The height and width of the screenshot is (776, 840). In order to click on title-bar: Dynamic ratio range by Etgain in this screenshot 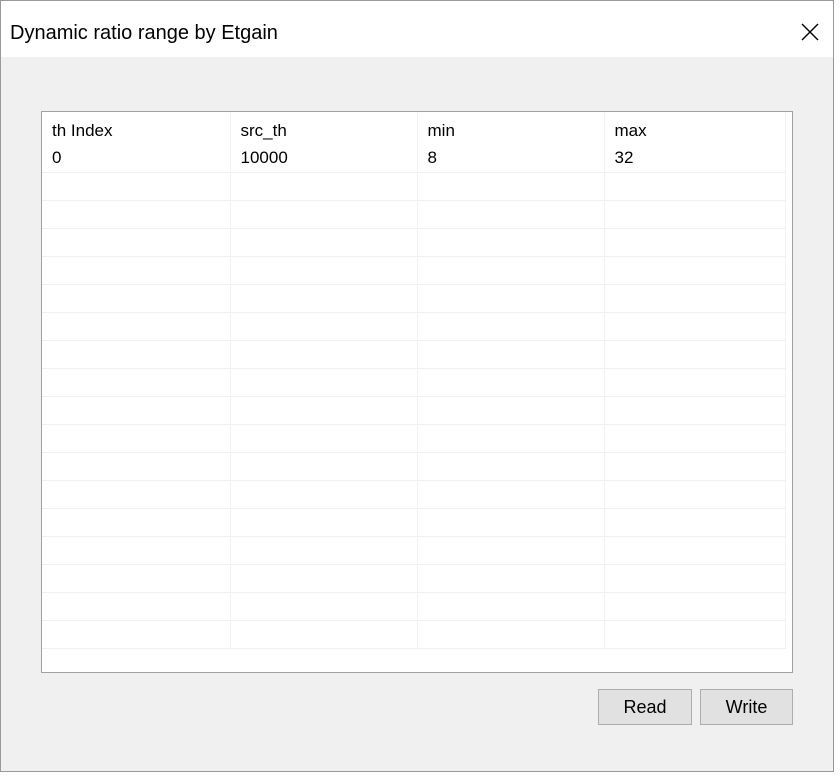, I will do `click(417, 29)`.